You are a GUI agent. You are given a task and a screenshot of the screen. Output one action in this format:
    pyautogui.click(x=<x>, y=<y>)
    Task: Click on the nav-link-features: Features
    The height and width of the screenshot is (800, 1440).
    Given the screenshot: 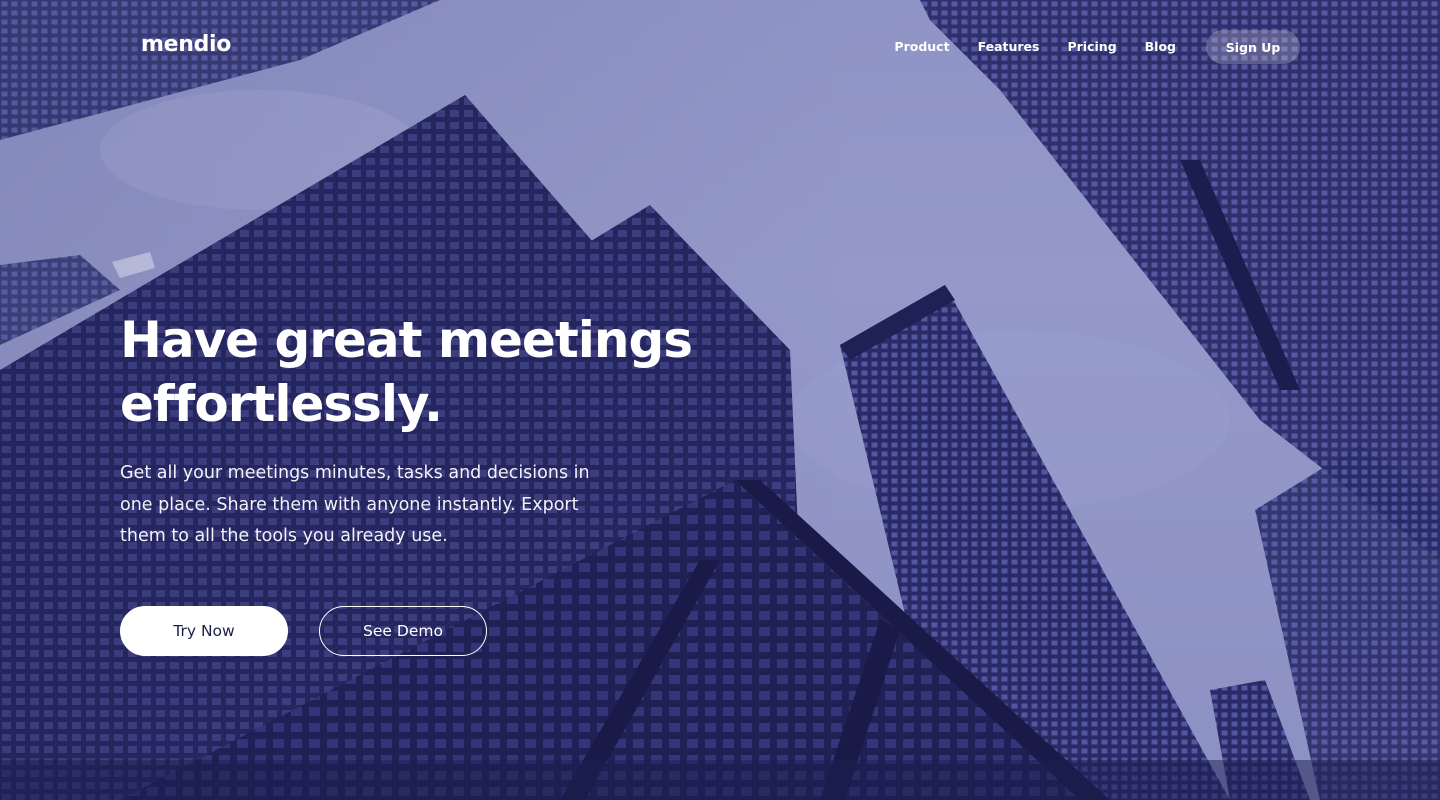 What is the action you would take?
    pyautogui.click(x=1009, y=47)
    